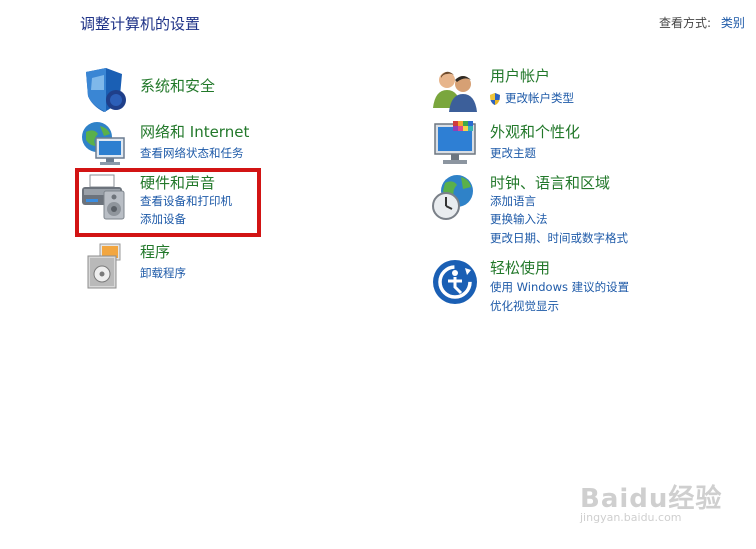 The width and height of the screenshot is (756, 549). Describe the element at coordinates (495, 98) in the screenshot. I see `uac-shield-icon` at that location.